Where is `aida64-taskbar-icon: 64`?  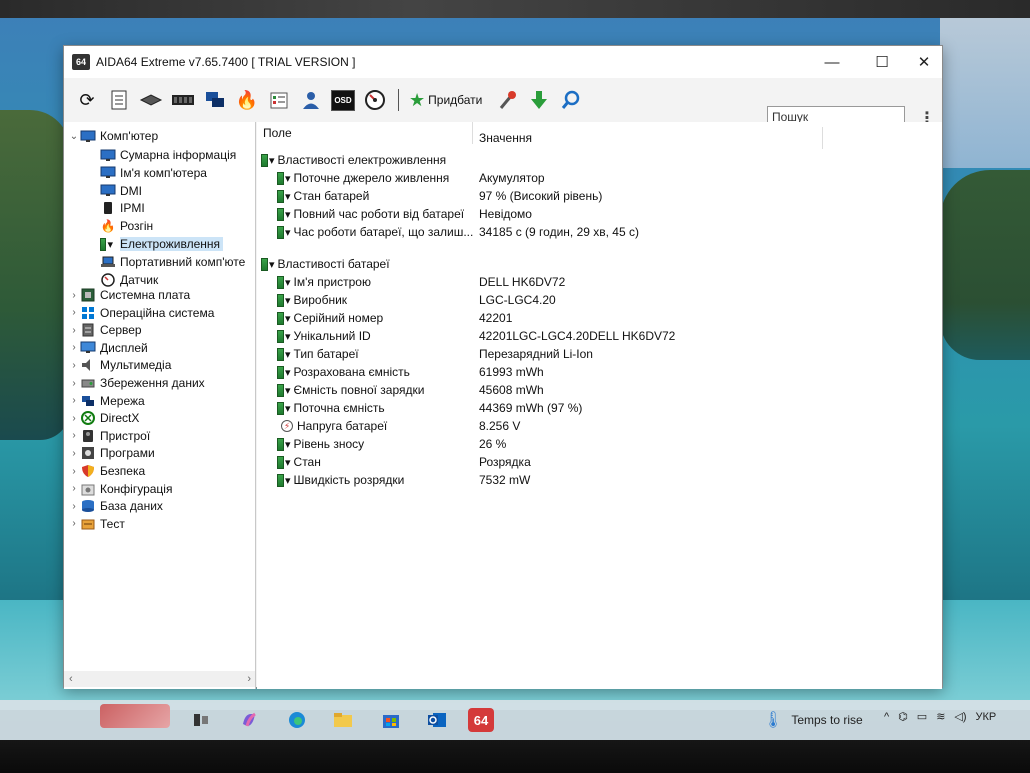 aida64-taskbar-icon: 64 is located at coordinates (481, 720).